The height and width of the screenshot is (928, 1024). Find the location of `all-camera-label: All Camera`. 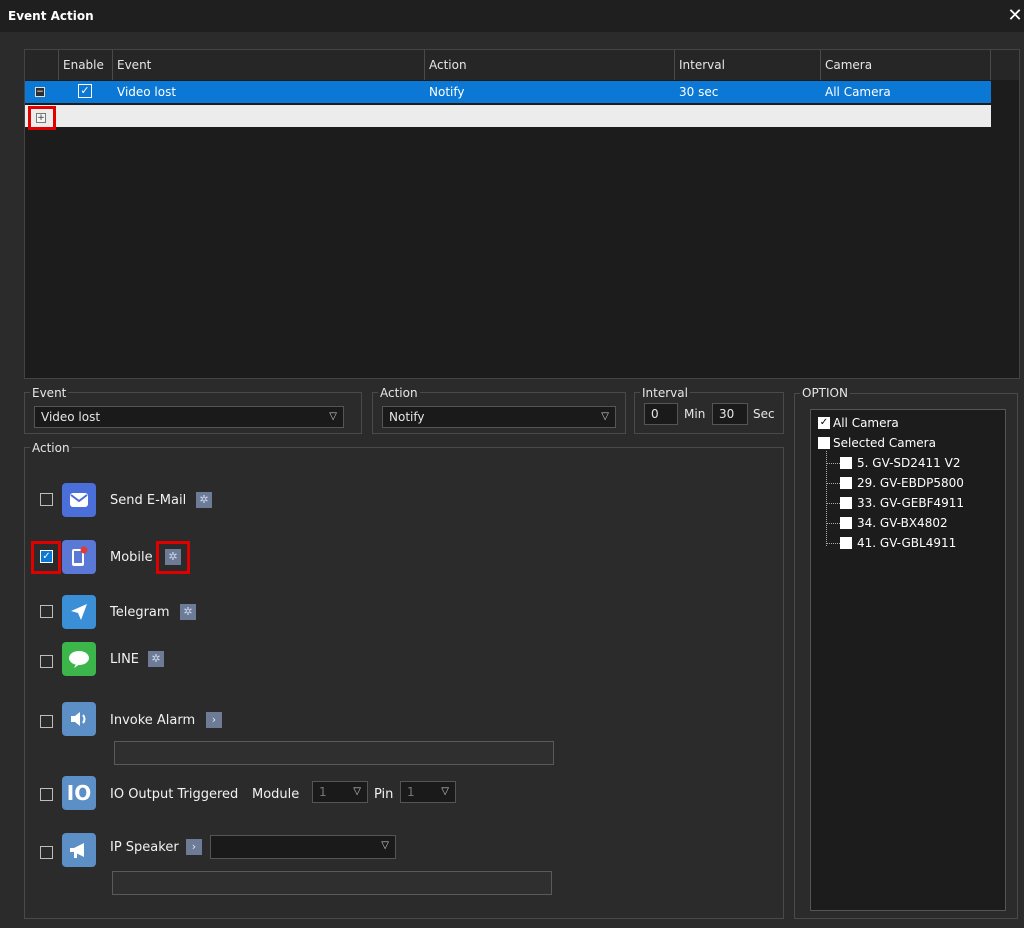

all-camera-label: All Camera is located at coordinates (866, 423).